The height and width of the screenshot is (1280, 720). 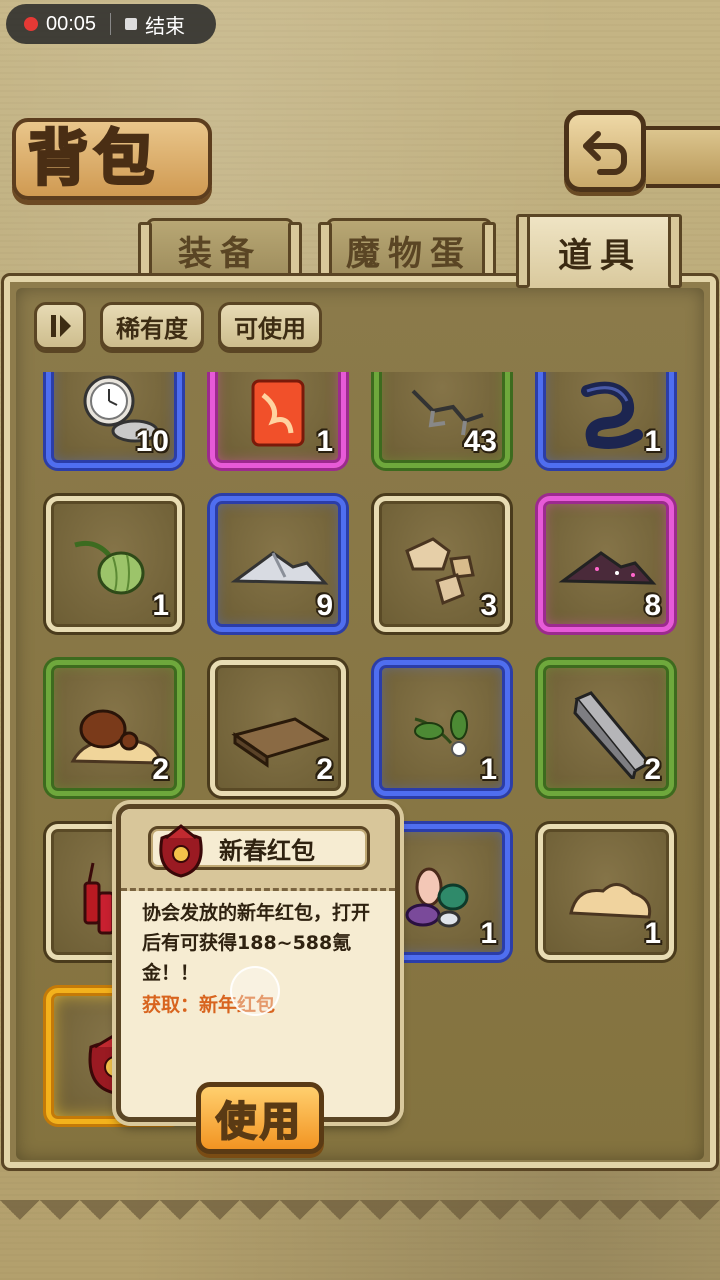 What do you see at coordinates (480, 441) in the screenshot?
I see `item-quantity: 43` at bounding box center [480, 441].